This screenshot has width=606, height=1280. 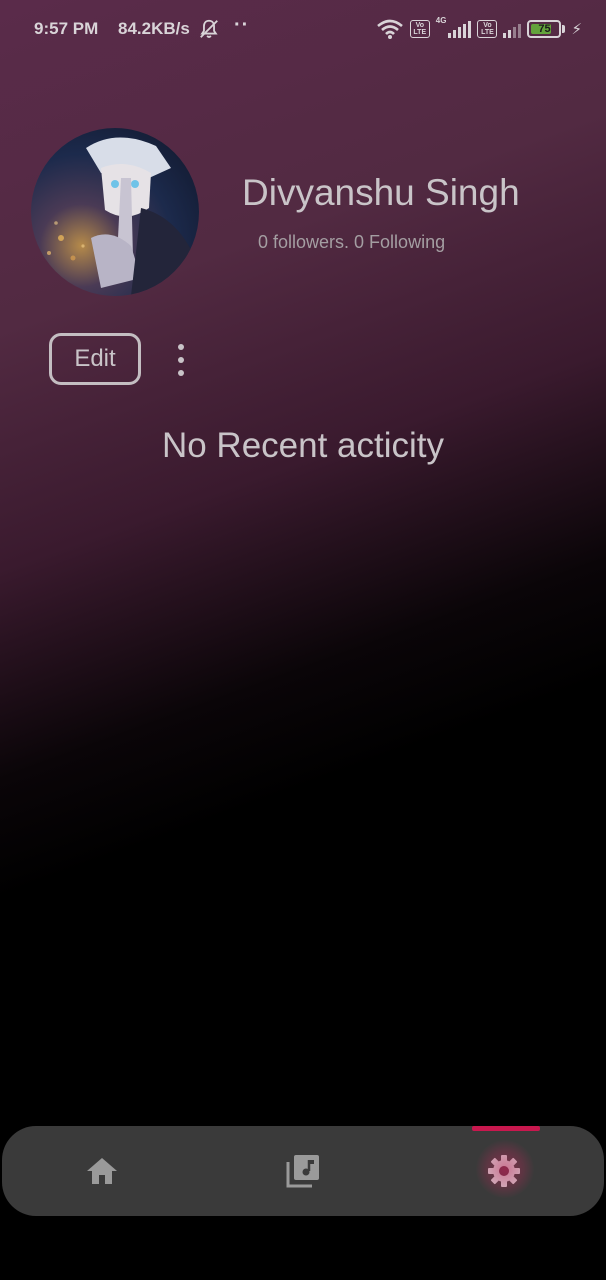 What do you see at coordinates (95, 359) in the screenshot?
I see `edit-profile-button: Edit` at bounding box center [95, 359].